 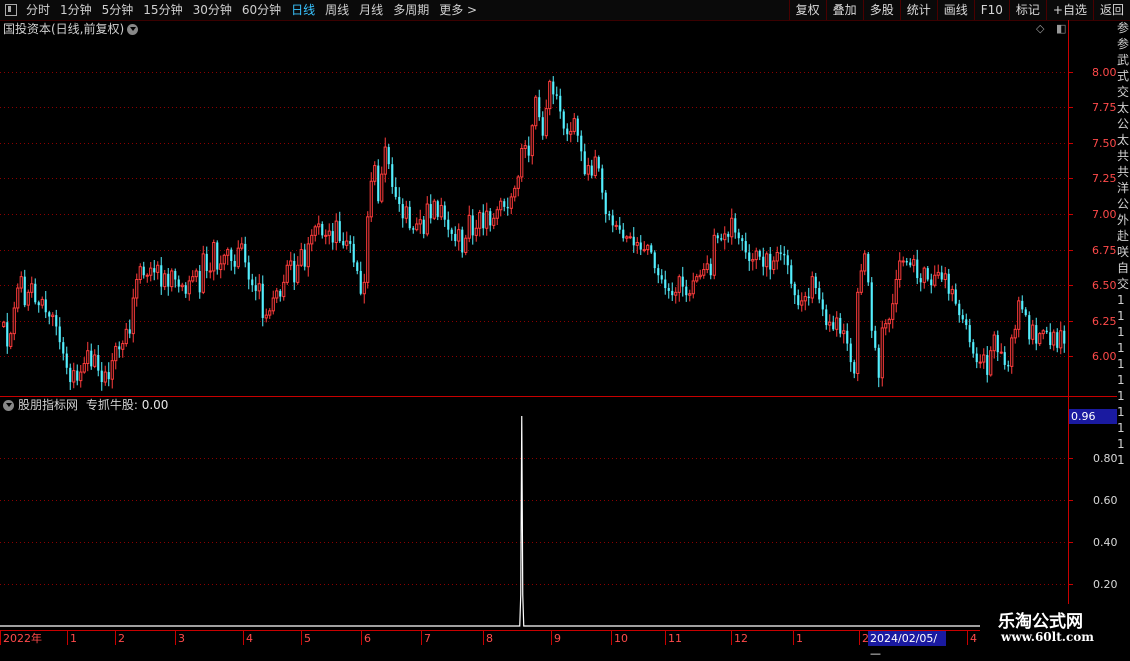 What do you see at coordinates (1040, 28) in the screenshot?
I see `diamond-icon: ◇` at bounding box center [1040, 28].